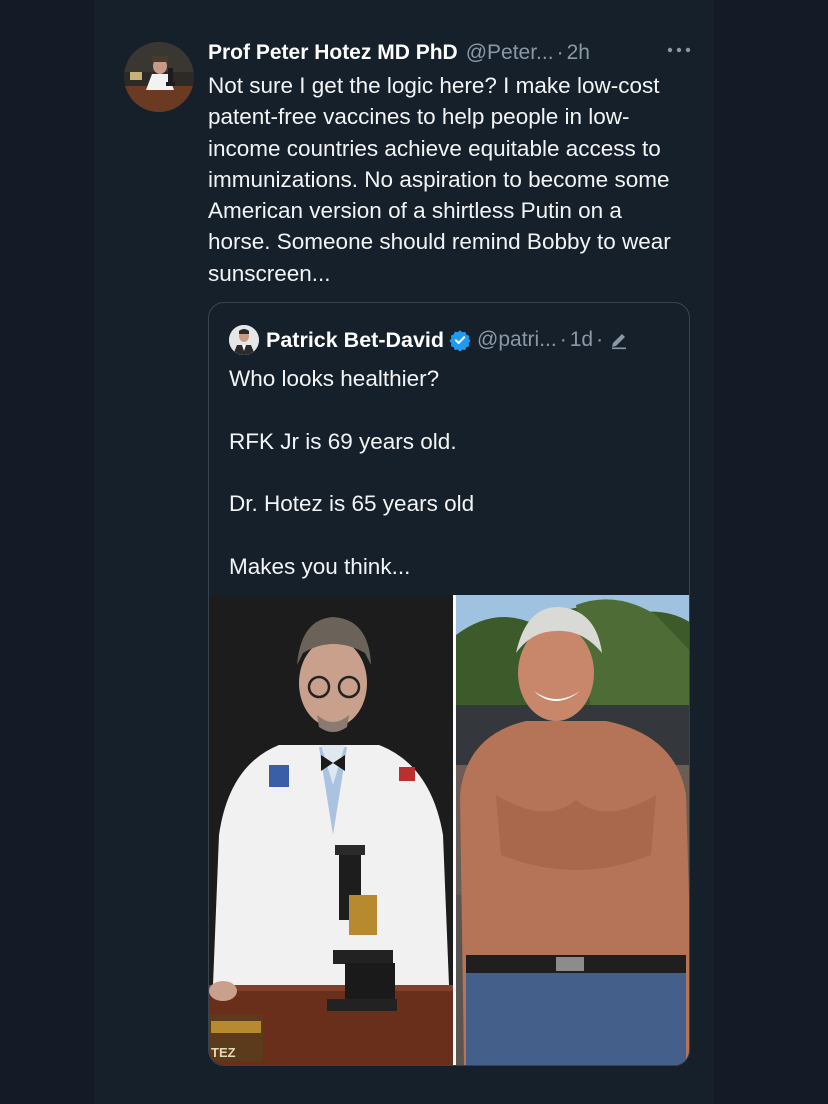 The image size is (828, 1104). What do you see at coordinates (578, 53) in the screenshot?
I see `tweet-timestamp: 2h` at bounding box center [578, 53].